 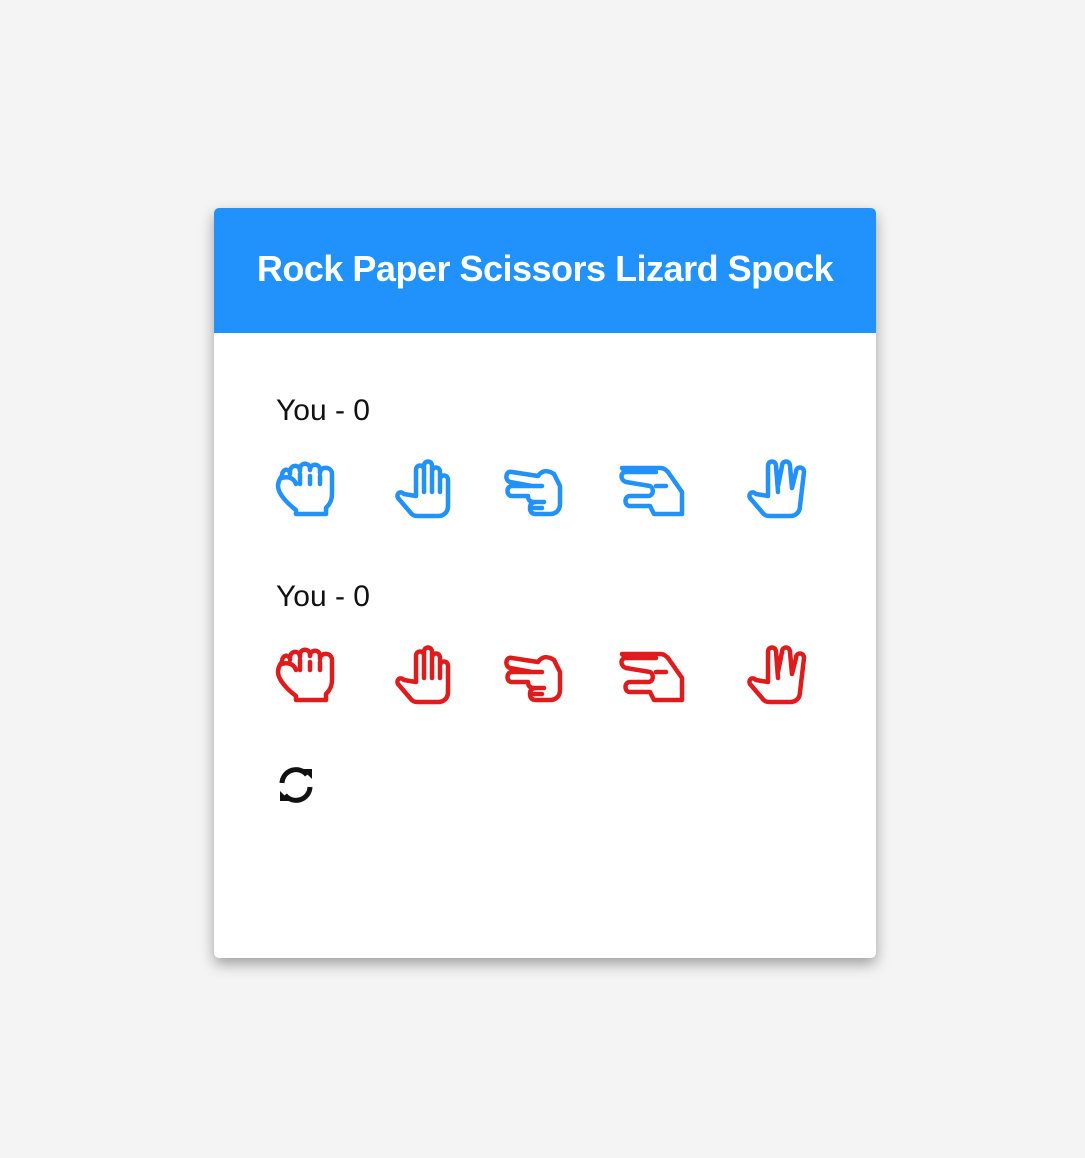 What do you see at coordinates (323, 410) in the screenshot?
I see `player-score-label: You - 0` at bounding box center [323, 410].